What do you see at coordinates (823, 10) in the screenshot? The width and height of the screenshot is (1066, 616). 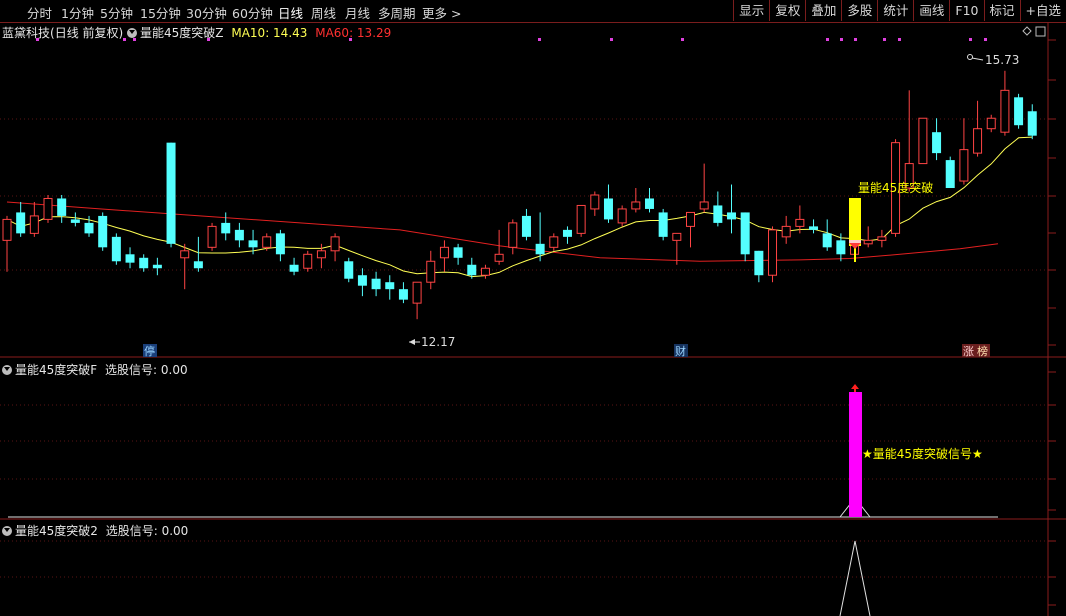 I see `tool-button-2: 叠加` at bounding box center [823, 10].